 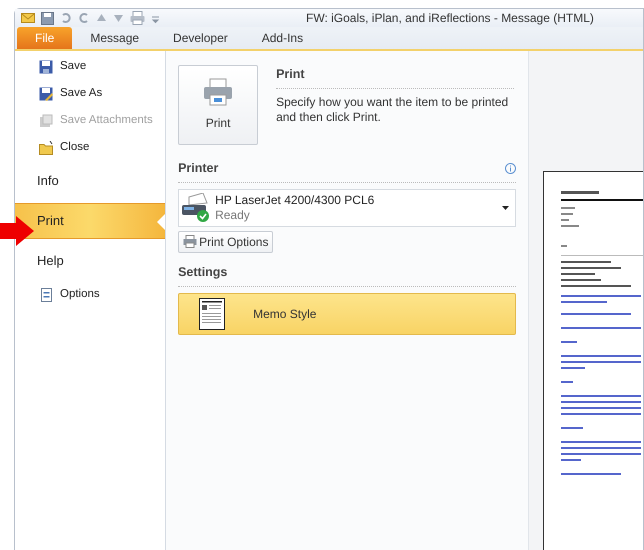 What do you see at coordinates (190, 241) in the screenshot?
I see `printer-settings-icon` at bounding box center [190, 241].